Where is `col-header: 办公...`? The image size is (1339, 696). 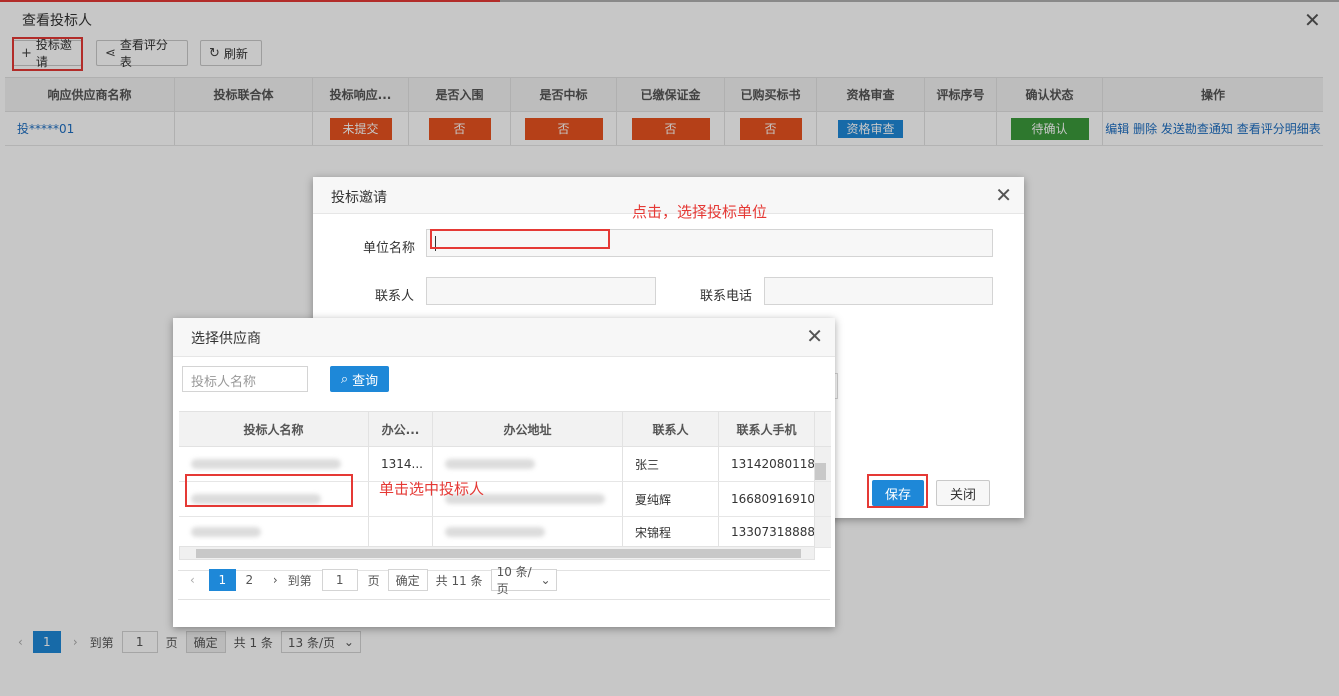 col-header: 办公... is located at coordinates (401, 429).